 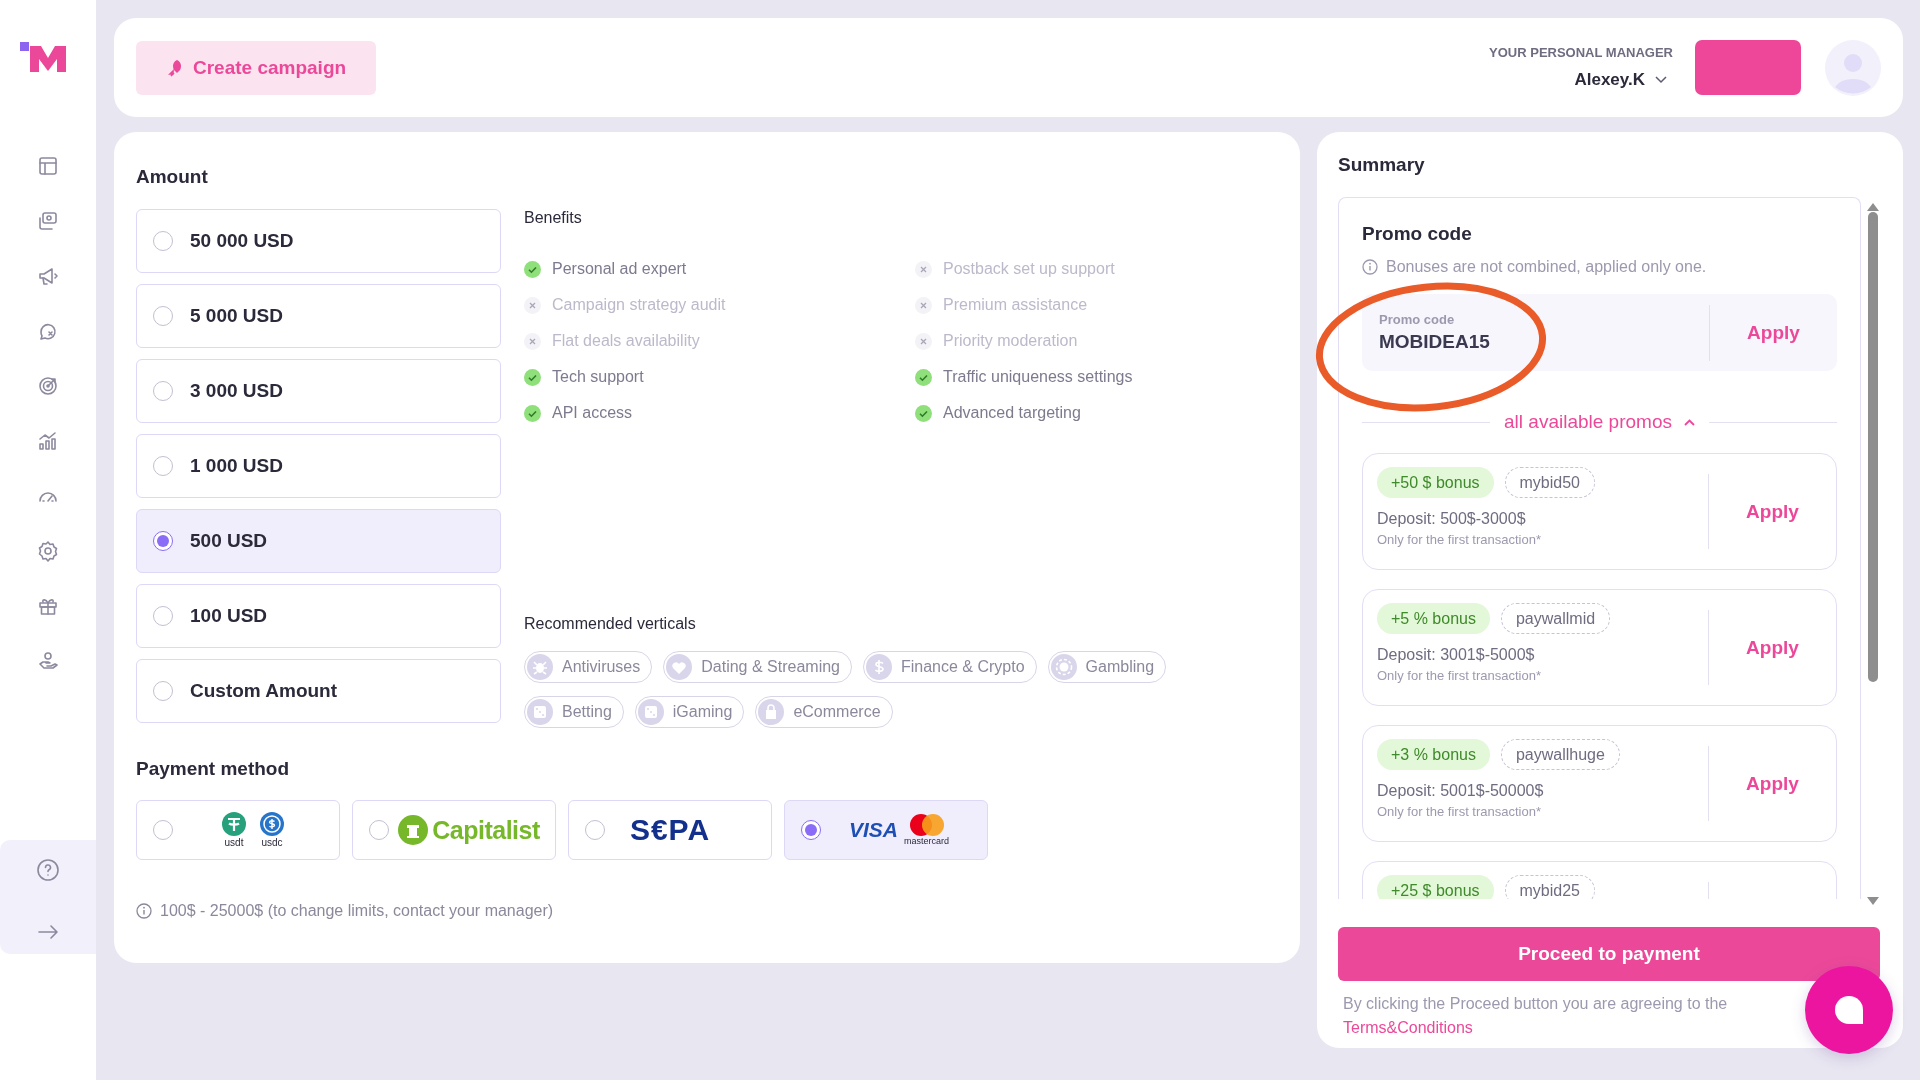 I want to click on deposit-range: Deposit: 5001$-50000$, so click(x=1461, y=791).